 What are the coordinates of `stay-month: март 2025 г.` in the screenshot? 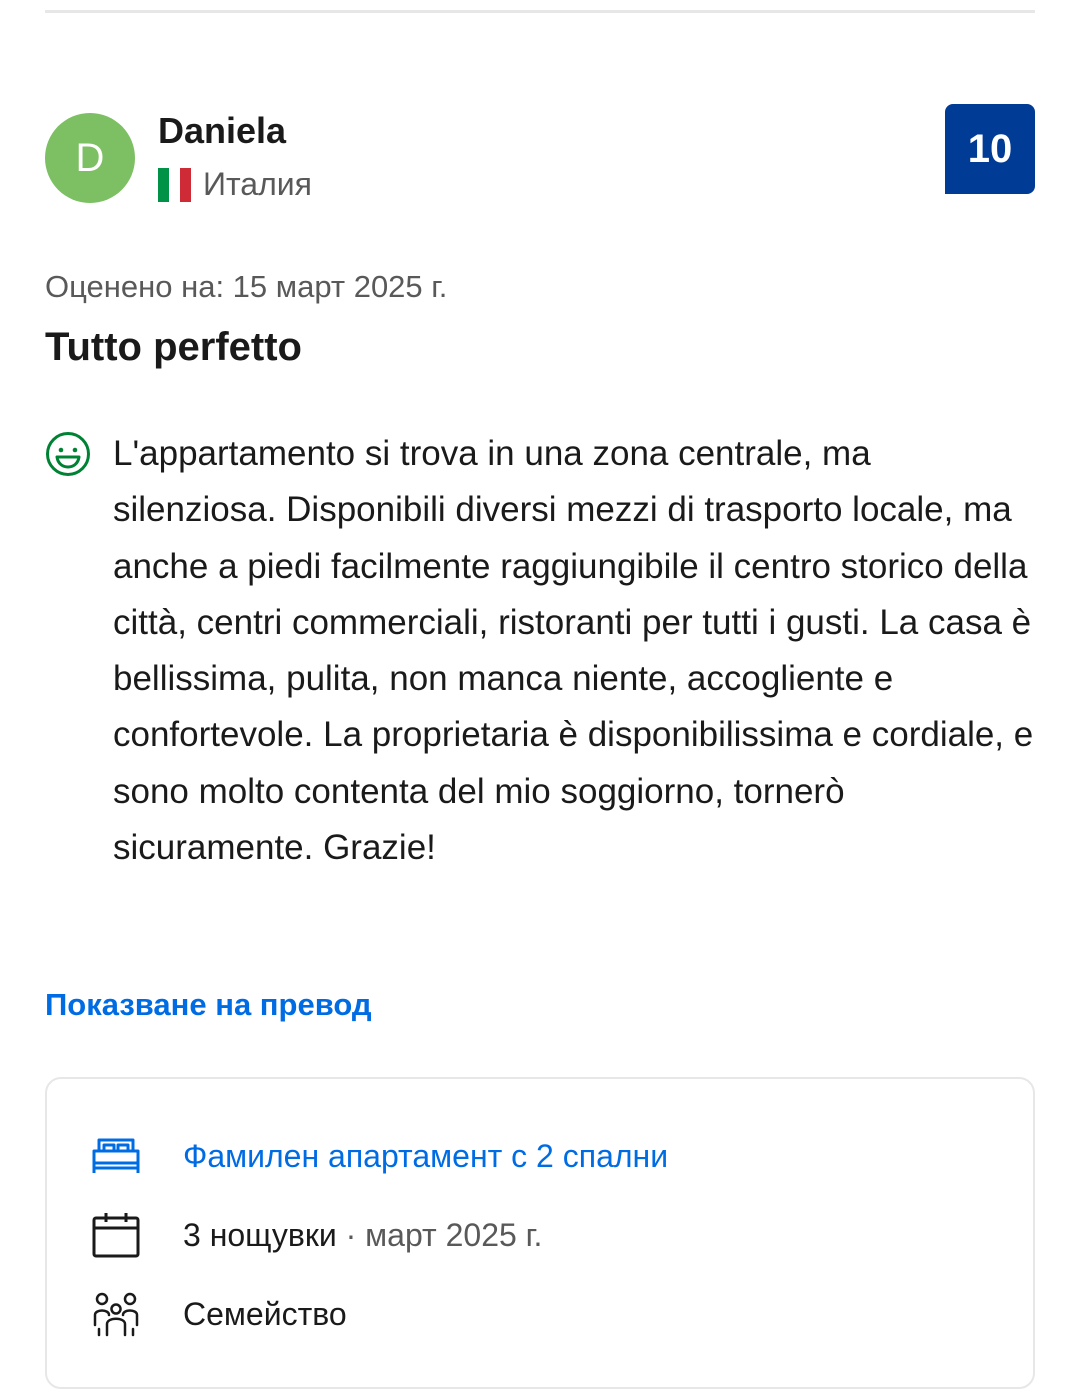 It's located at (454, 1235).